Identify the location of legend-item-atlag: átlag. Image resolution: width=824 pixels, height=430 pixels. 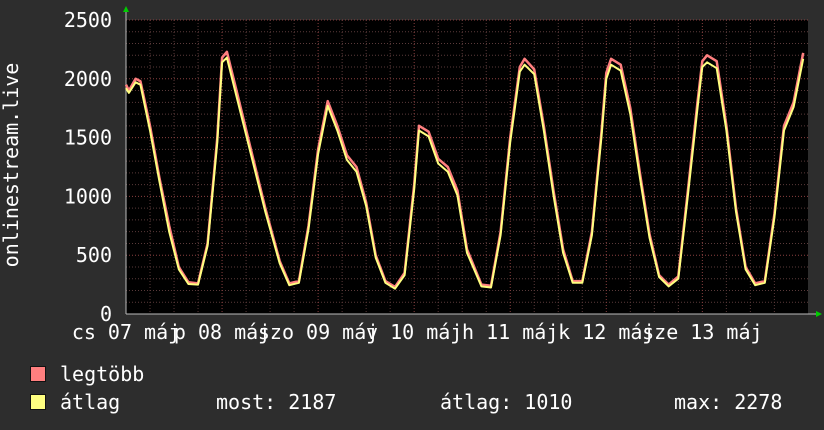
(75, 402).